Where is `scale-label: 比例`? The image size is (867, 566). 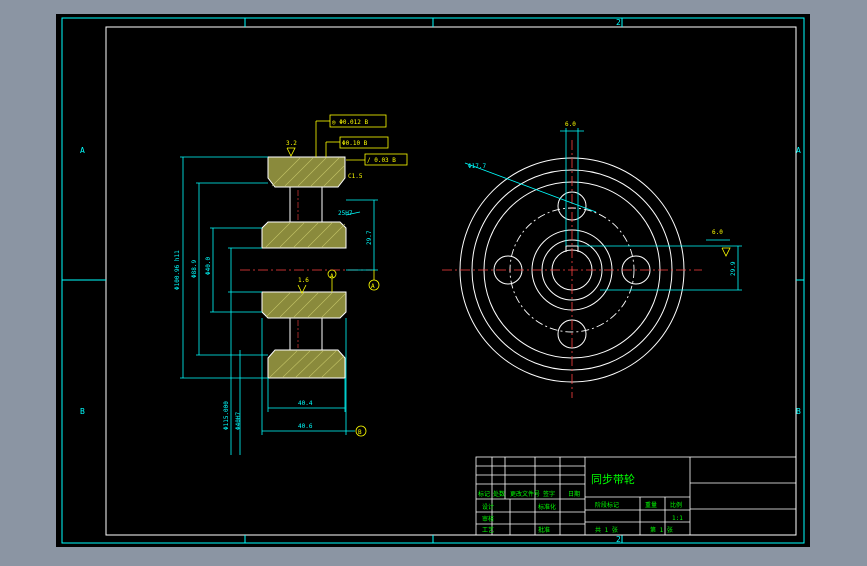 scale-label: 比例 is located at coordinates (676, 505).